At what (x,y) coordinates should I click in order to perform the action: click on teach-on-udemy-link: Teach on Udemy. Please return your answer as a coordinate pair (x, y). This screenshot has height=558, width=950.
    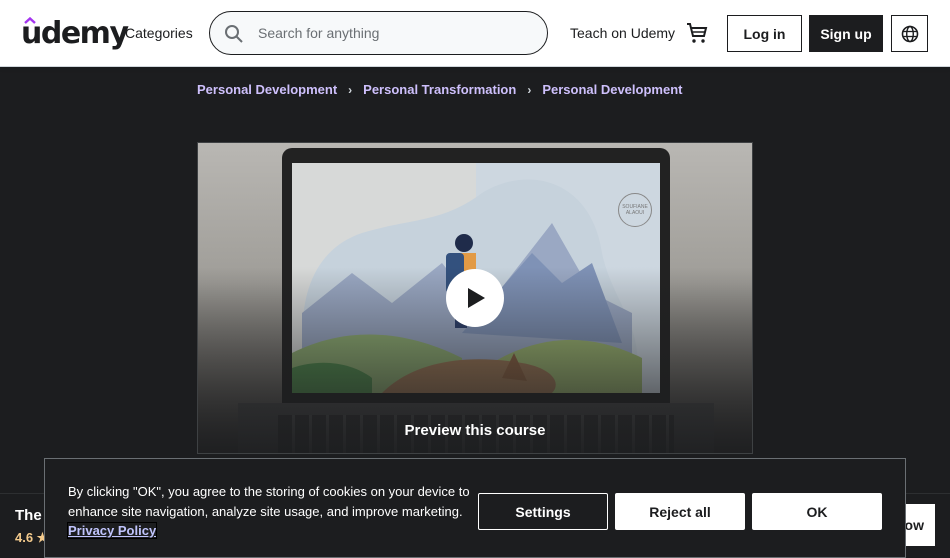
    Looking at the image, I should click on (622, 33).